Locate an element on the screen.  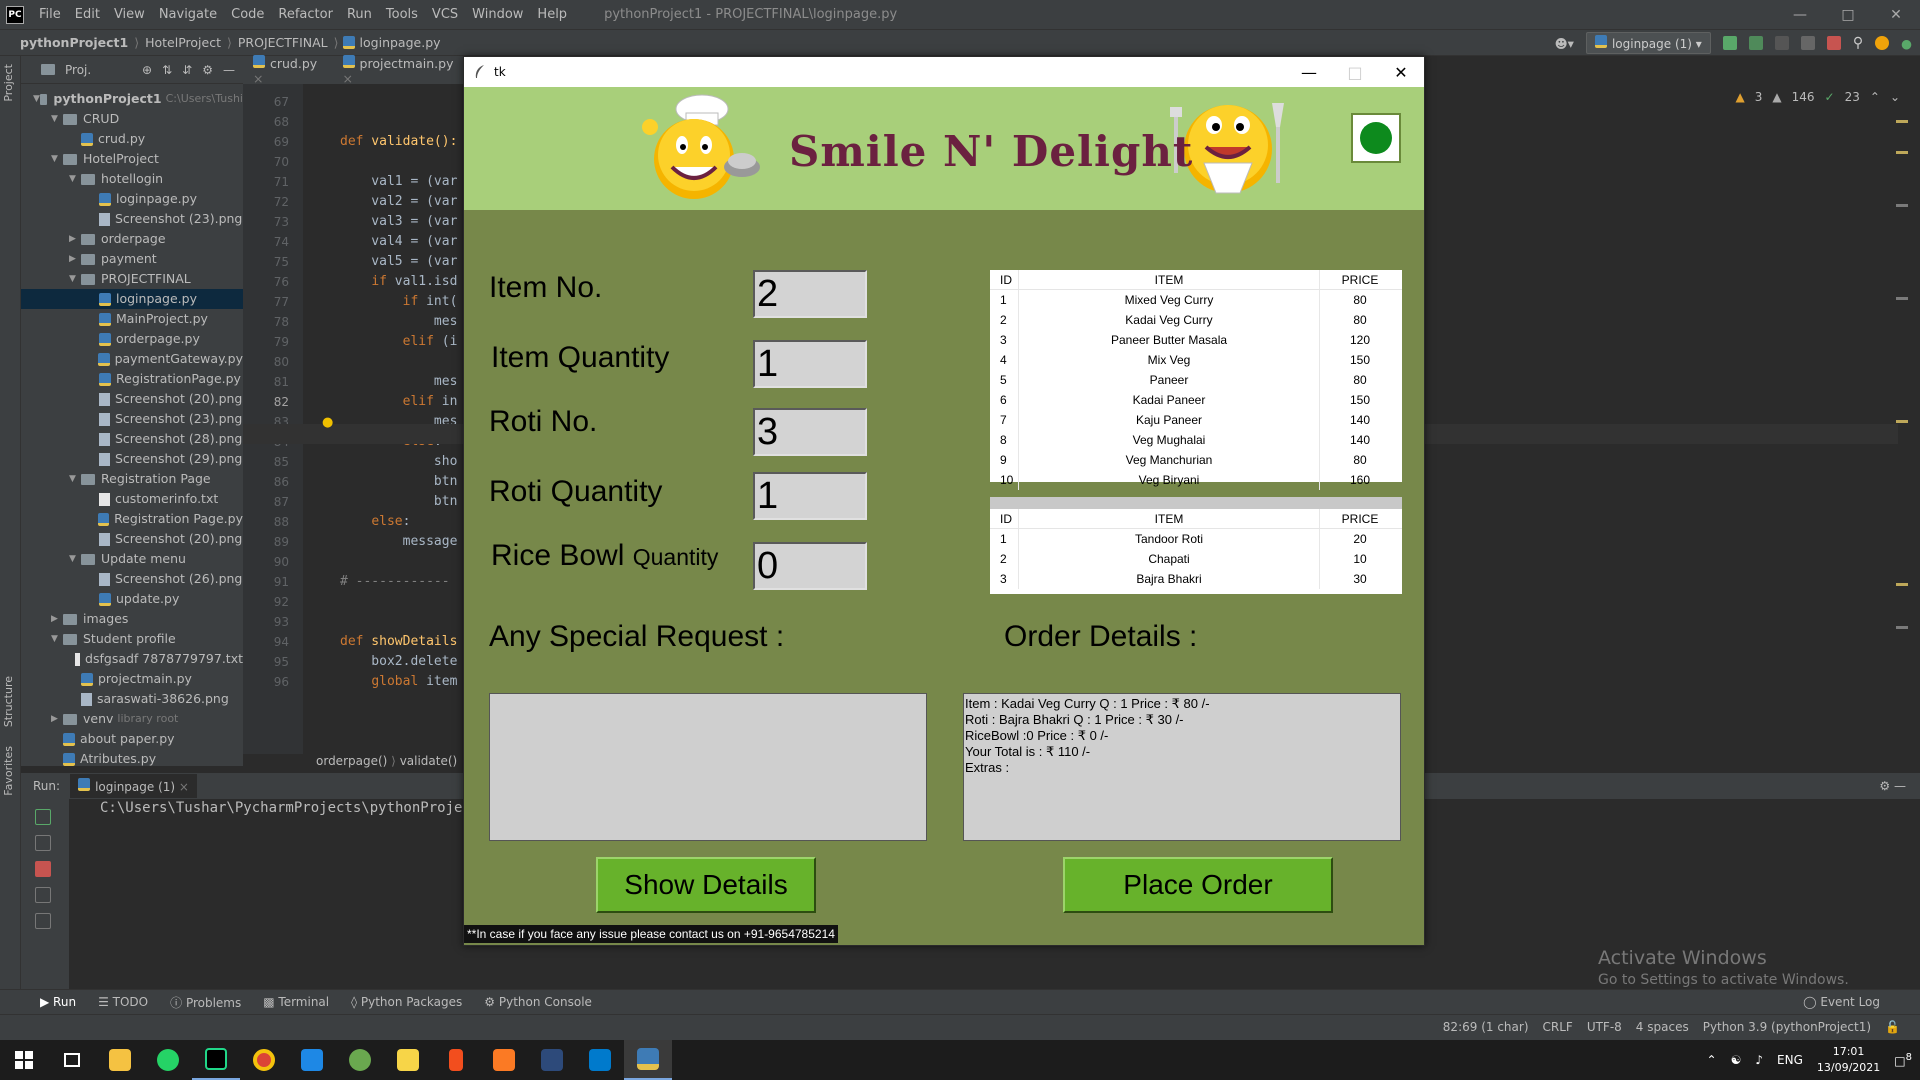
tree-folder: ▶ venv library root is located at coordinates (132, 719).